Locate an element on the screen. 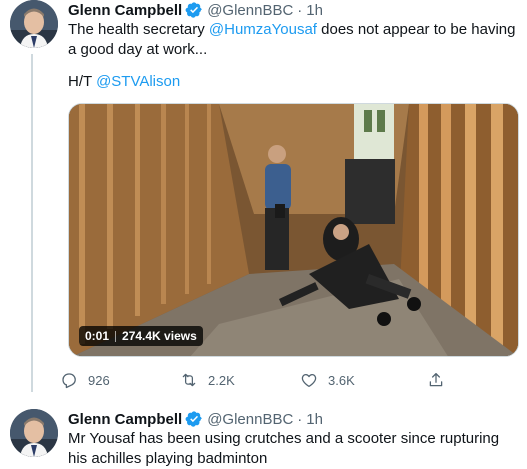 Image resolution: width=527 pixels, height=469 pixels. thread-connector-line is located at coordinates (32, 223).